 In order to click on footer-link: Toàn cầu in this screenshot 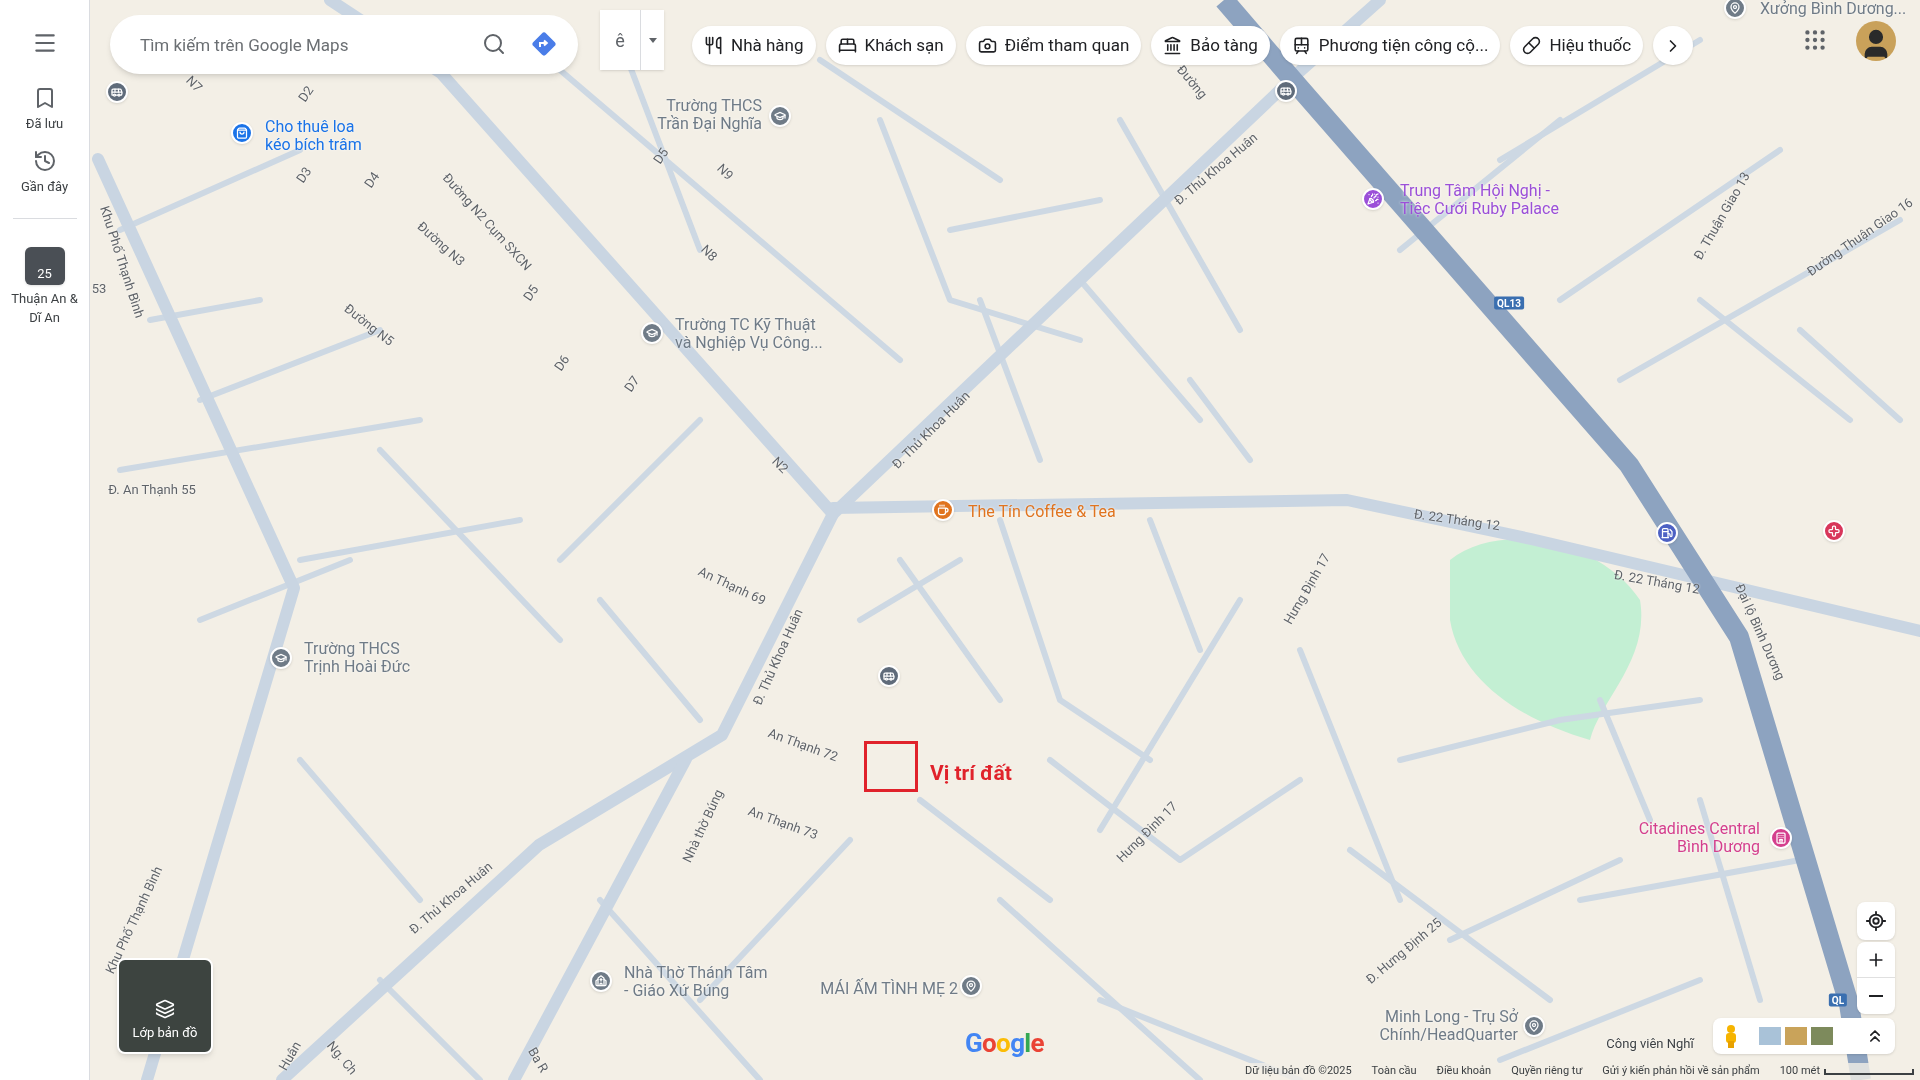, I will do `click(1394, 1071)`.